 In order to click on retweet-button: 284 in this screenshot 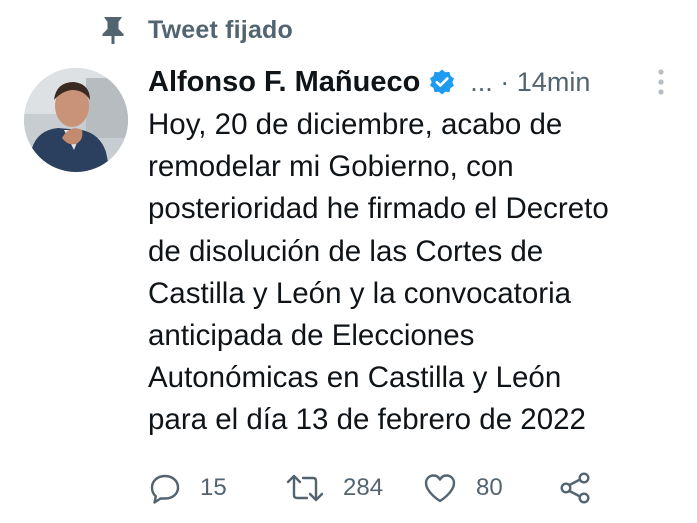, I will do `click(334, 488)`.